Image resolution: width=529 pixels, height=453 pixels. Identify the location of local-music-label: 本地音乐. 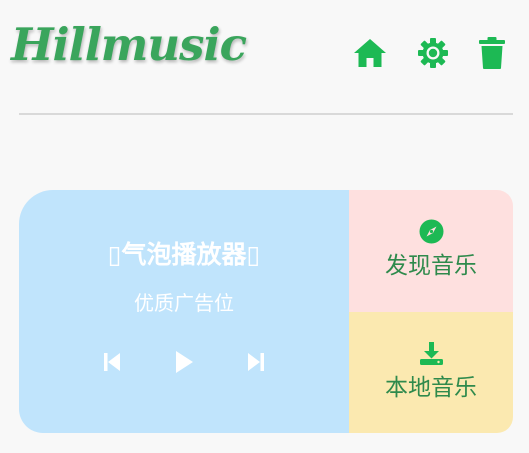
(431, 388).